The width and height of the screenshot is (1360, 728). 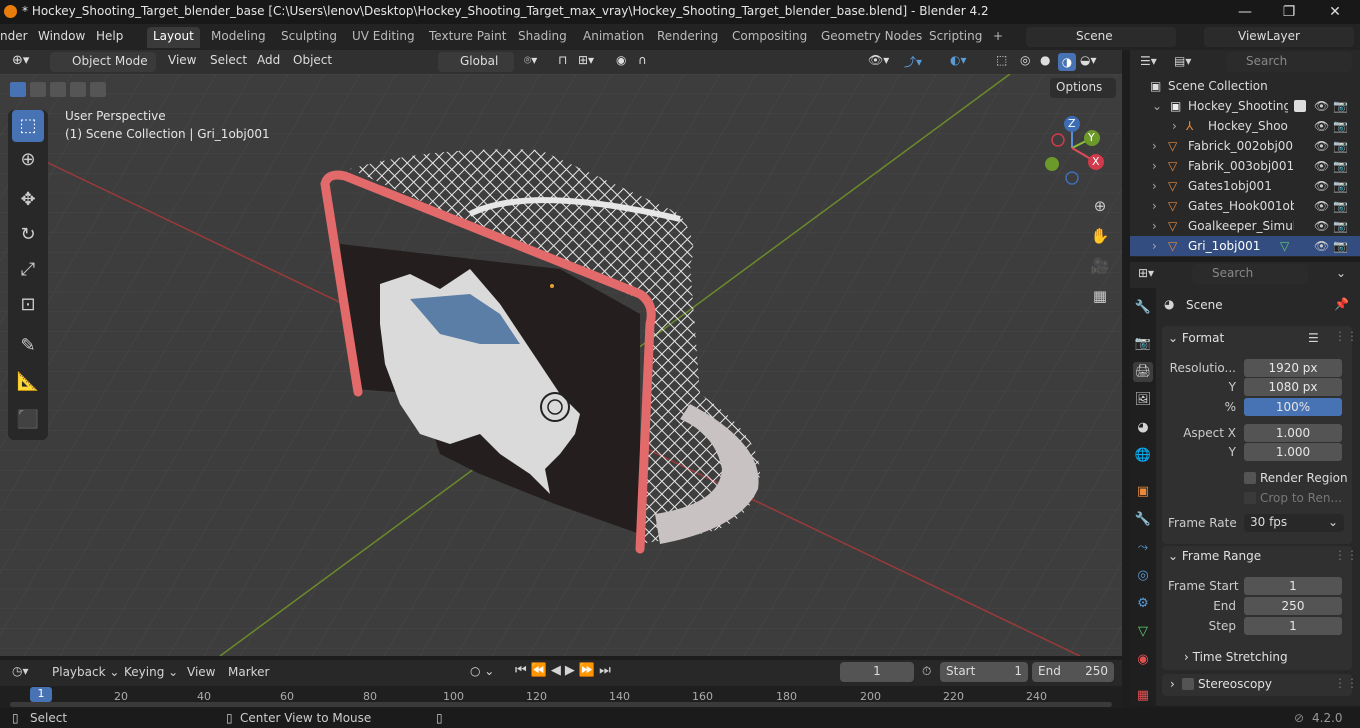 I want to click on playhead-frame: 1, so click(x=41, y=694).